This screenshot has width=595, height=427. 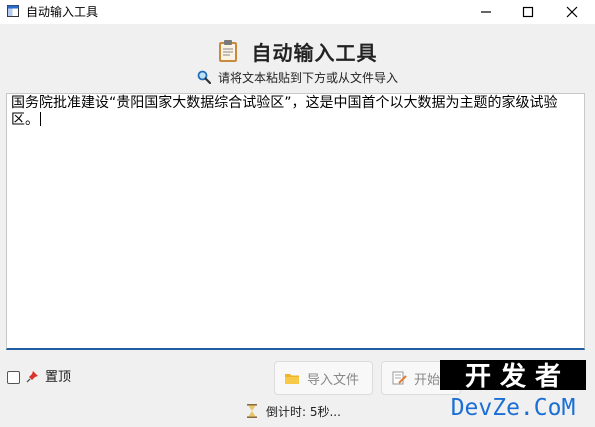 I want to click on minimize-button, so click(x=486, y=12).